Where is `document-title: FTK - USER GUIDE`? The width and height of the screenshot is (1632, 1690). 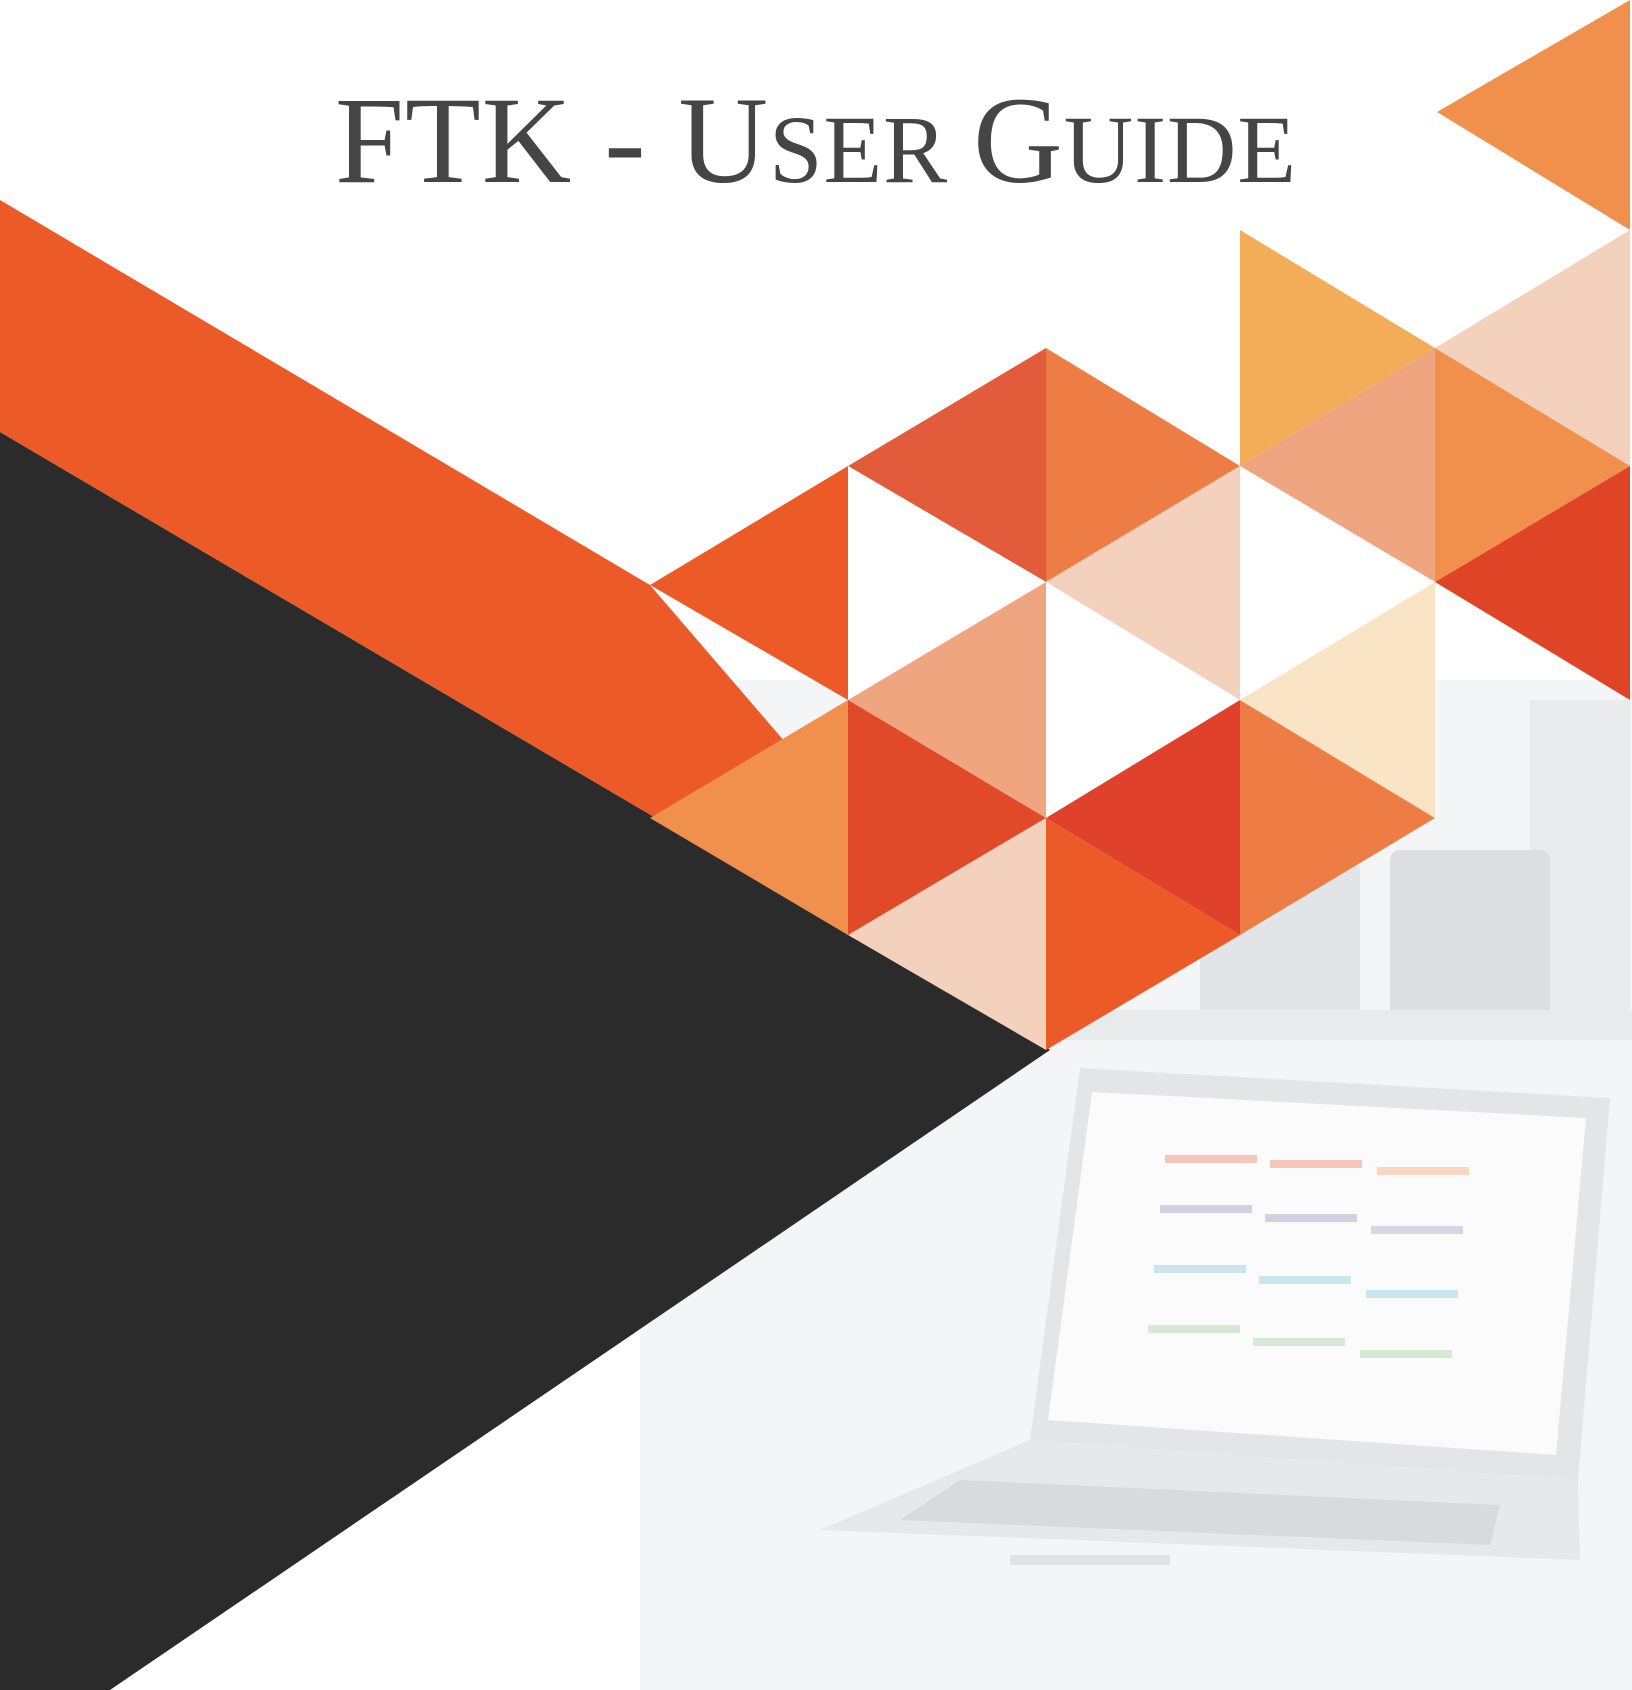
document-title: FTK - USER GUIDE is located at coordinates (816, 141).